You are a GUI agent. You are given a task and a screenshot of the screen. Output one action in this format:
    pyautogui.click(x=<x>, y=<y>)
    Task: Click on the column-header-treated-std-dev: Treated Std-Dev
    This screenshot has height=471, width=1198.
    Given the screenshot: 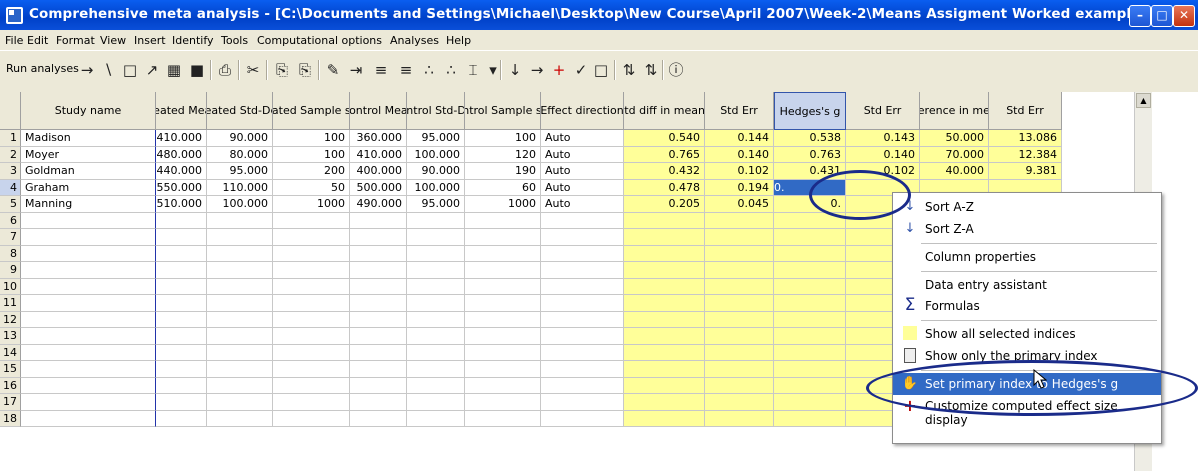 What is the action you would take?
    pyautogui.click(x=240, y=111)
    